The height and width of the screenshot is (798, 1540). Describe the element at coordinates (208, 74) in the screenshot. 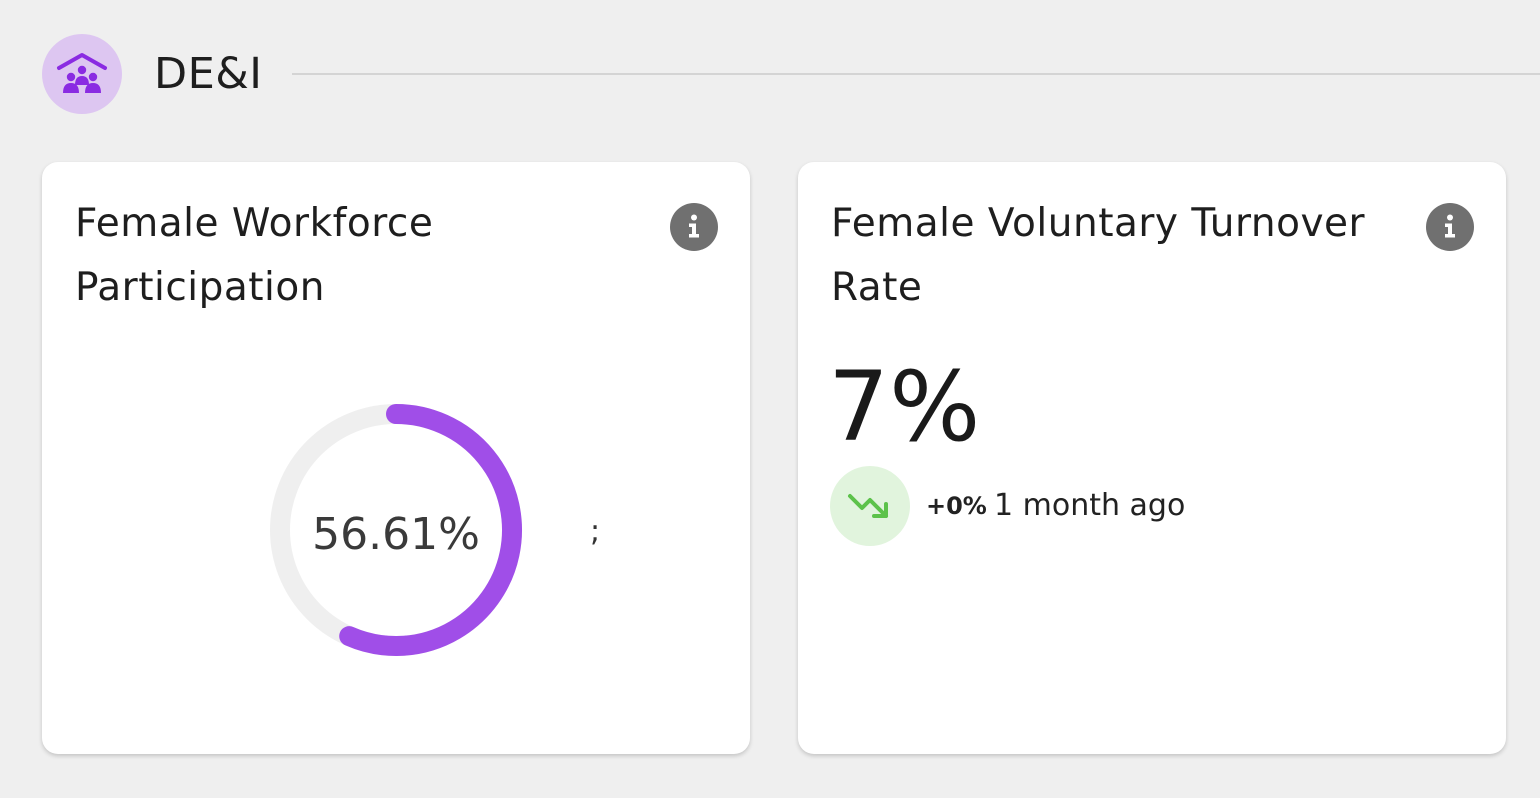

I see `section-title: DE&I` at that location.